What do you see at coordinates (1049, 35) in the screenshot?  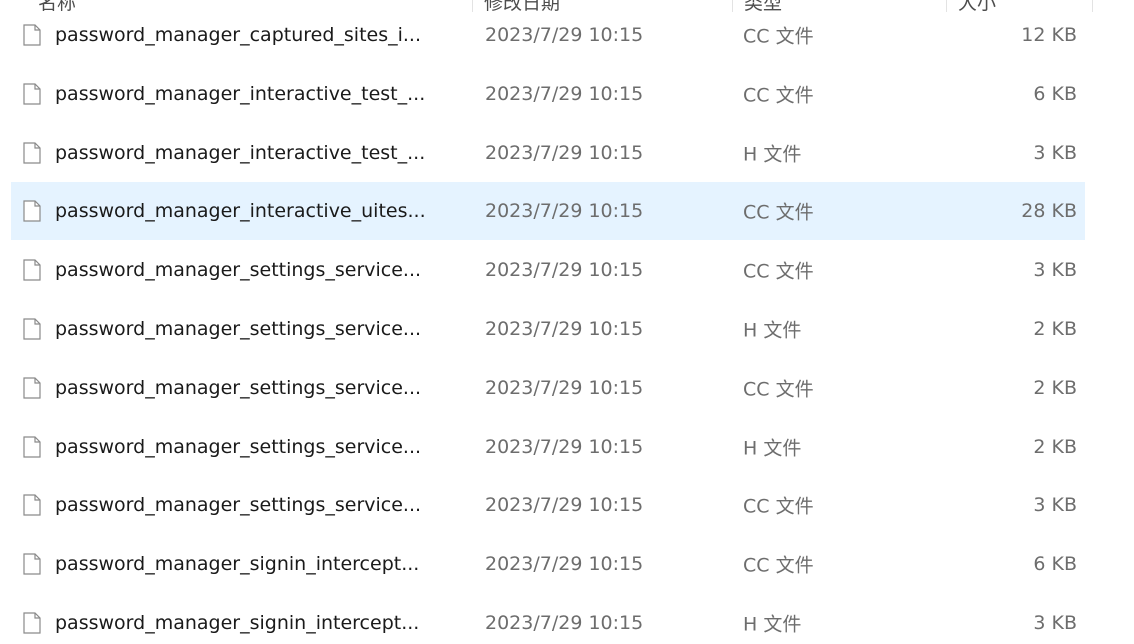 I see `file-size: 12 KB` at bounding box center [1049, 35].